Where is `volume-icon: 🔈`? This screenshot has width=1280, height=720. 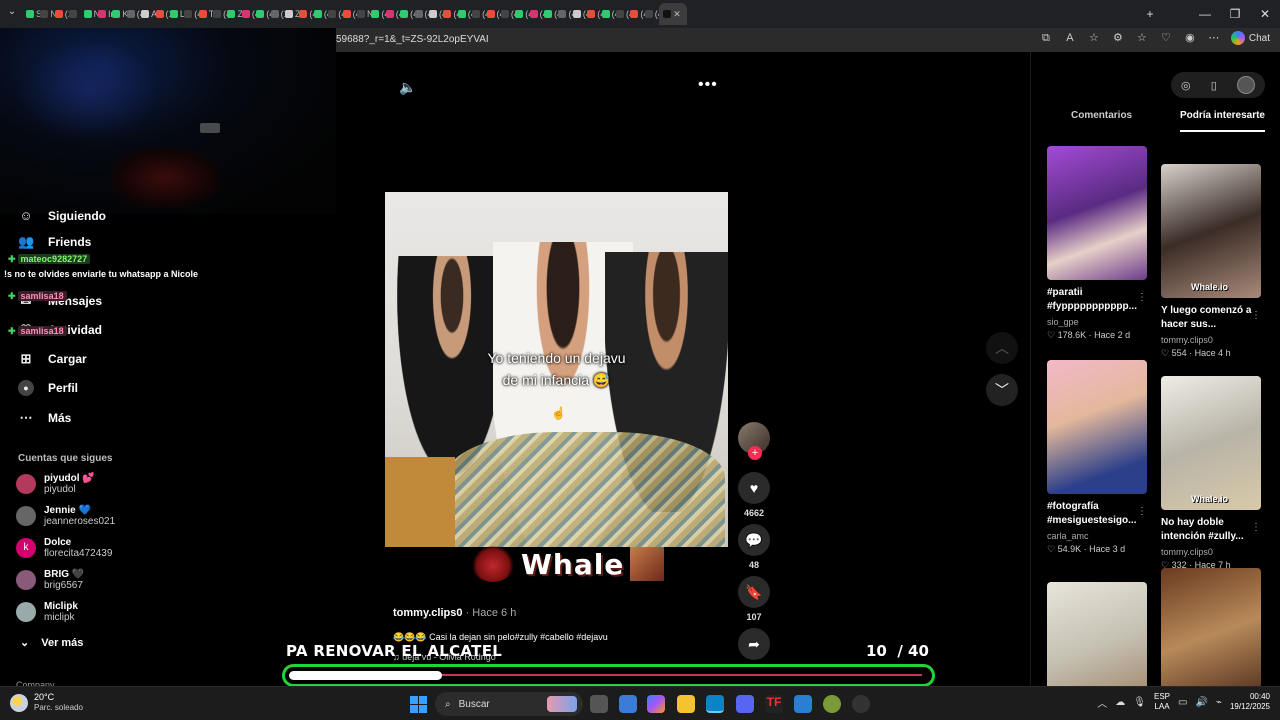
volume-icon: 🔈 is located at coordinates (407, 87).